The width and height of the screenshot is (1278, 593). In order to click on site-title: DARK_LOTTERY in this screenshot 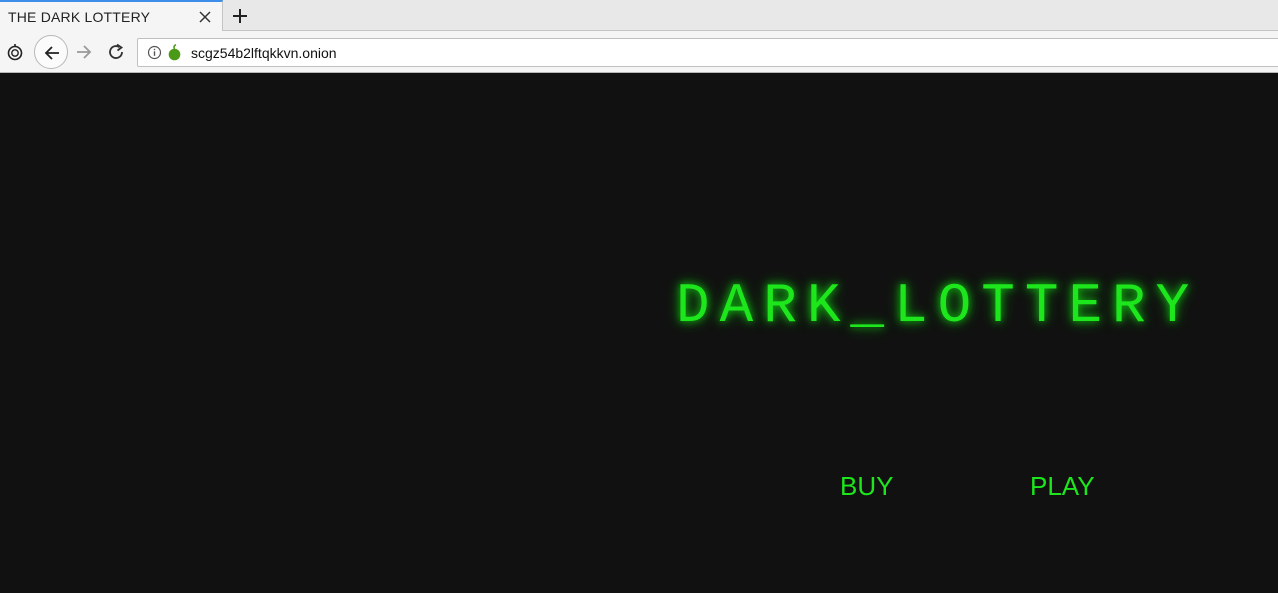, I will do `click(938, 306)`.